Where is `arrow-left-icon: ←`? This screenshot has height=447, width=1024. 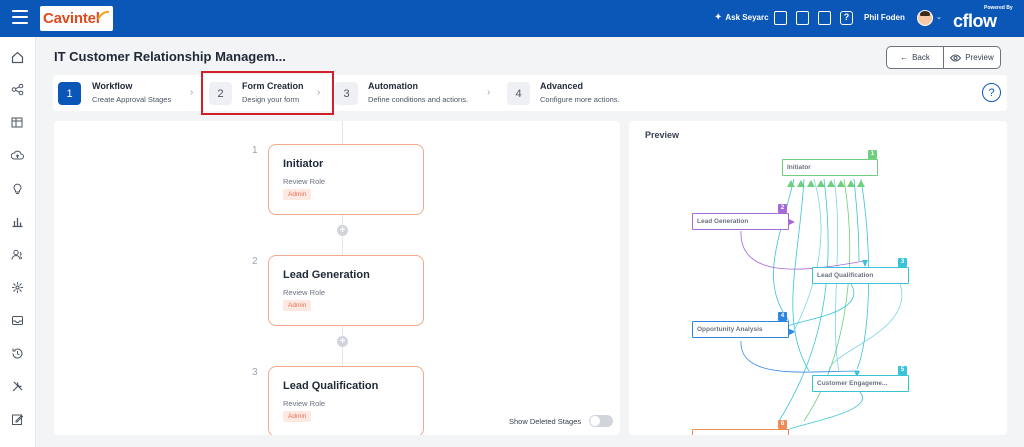 arrow-left-icon: ← is located at coordinates (904, 57).